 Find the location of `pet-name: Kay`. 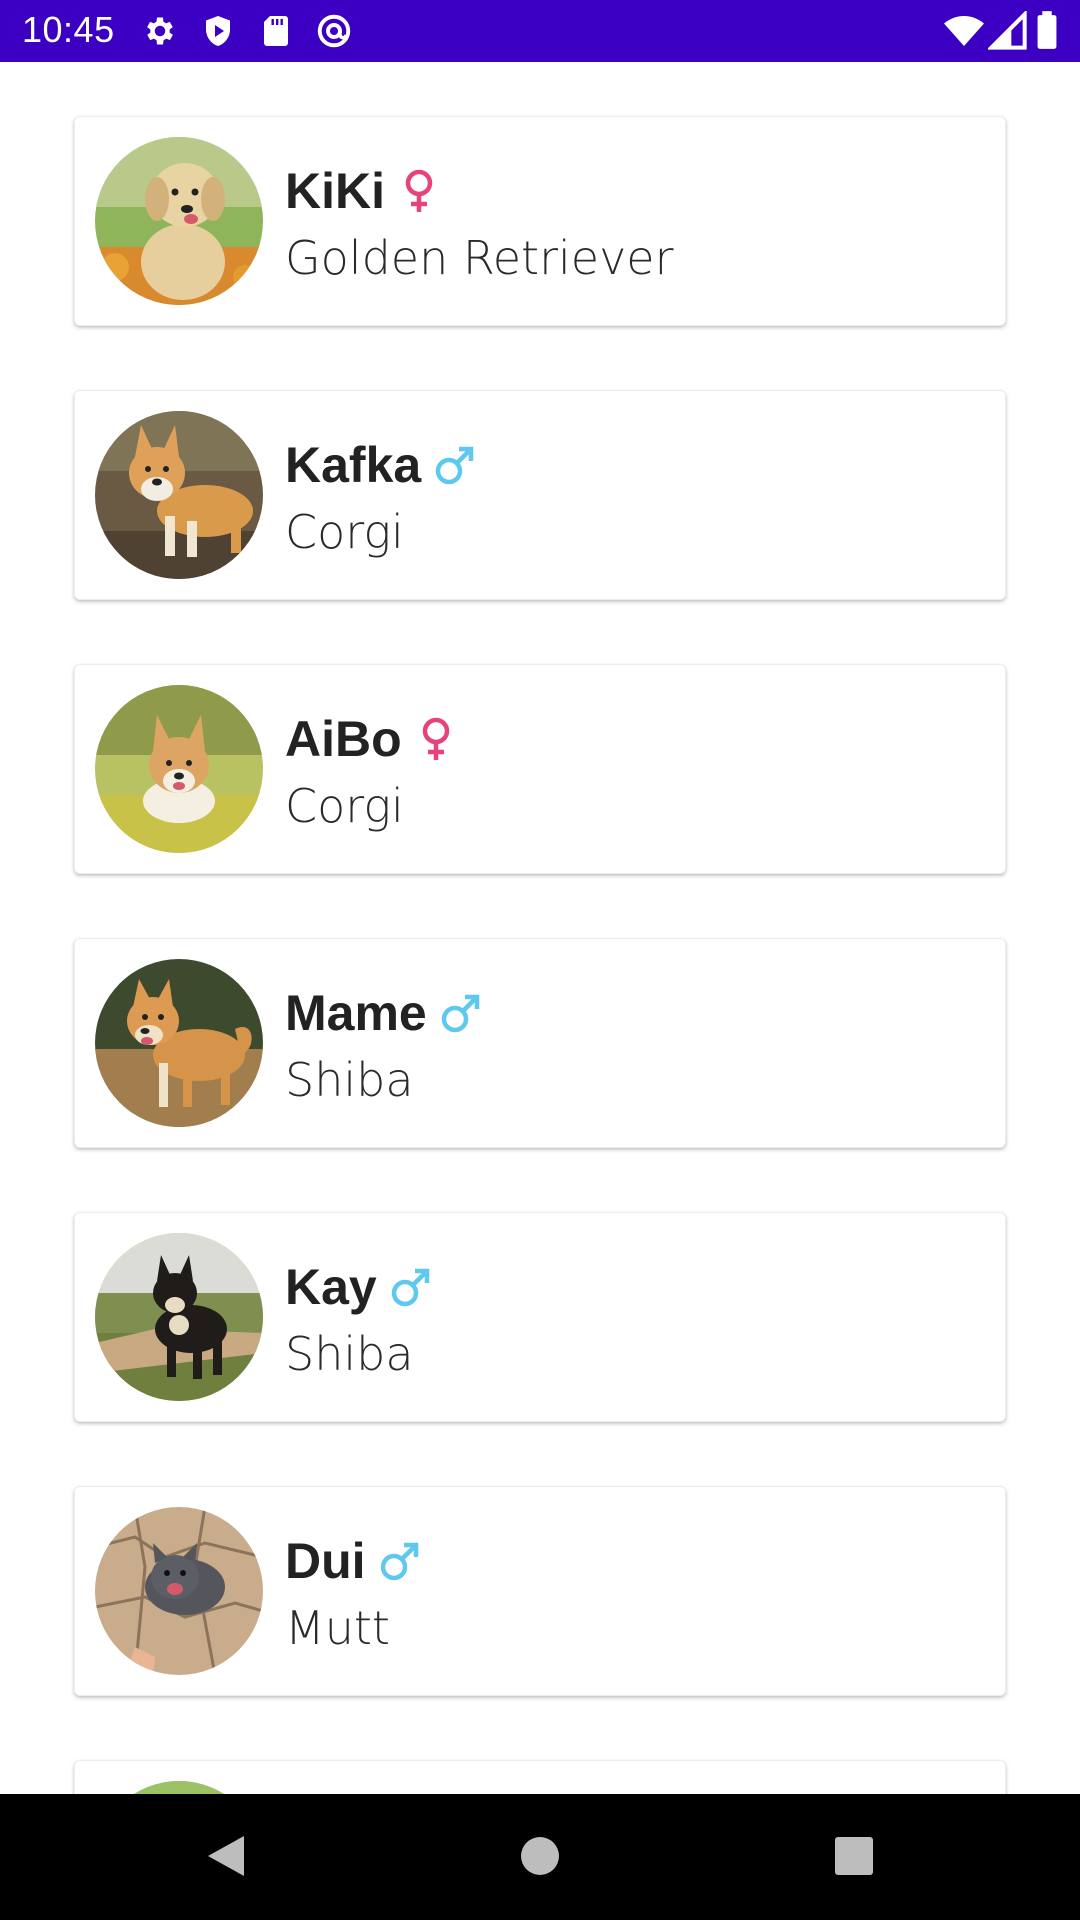

pet-name: Kay is located at coordinates (331, 1287).